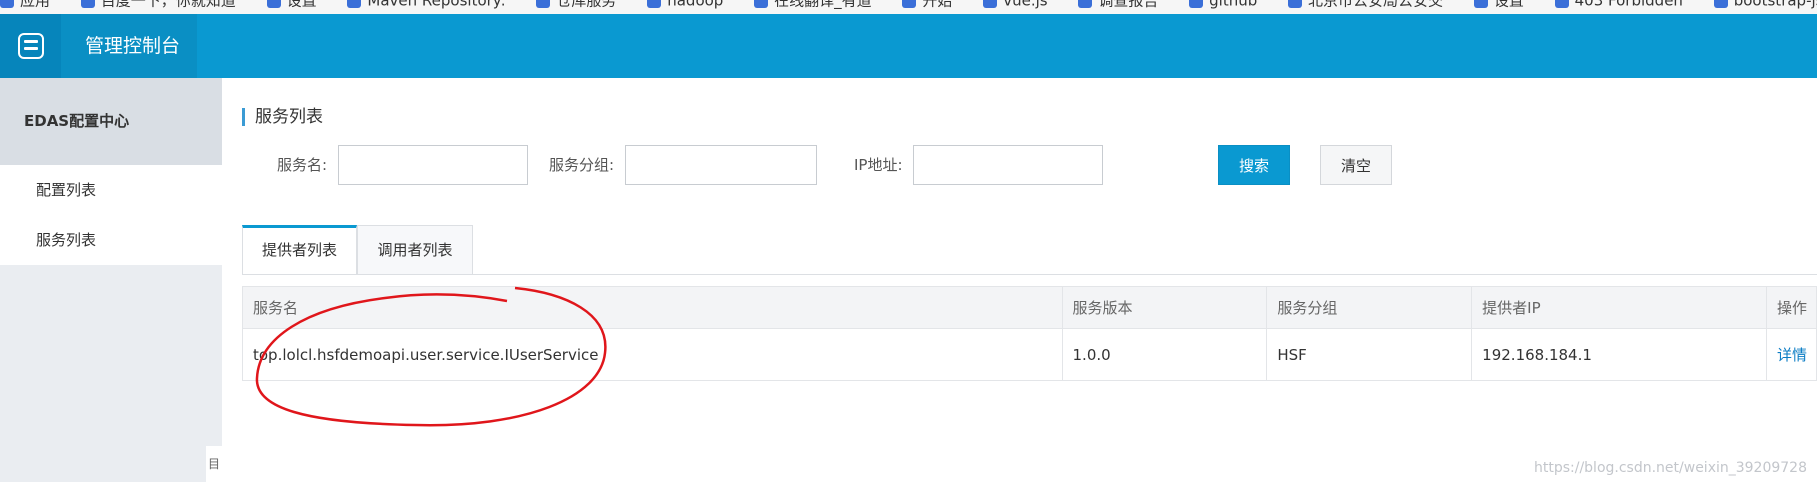 This screenshot has width=1817, height=482. I want to click on sidebar-empty-area, so click(111, 373).